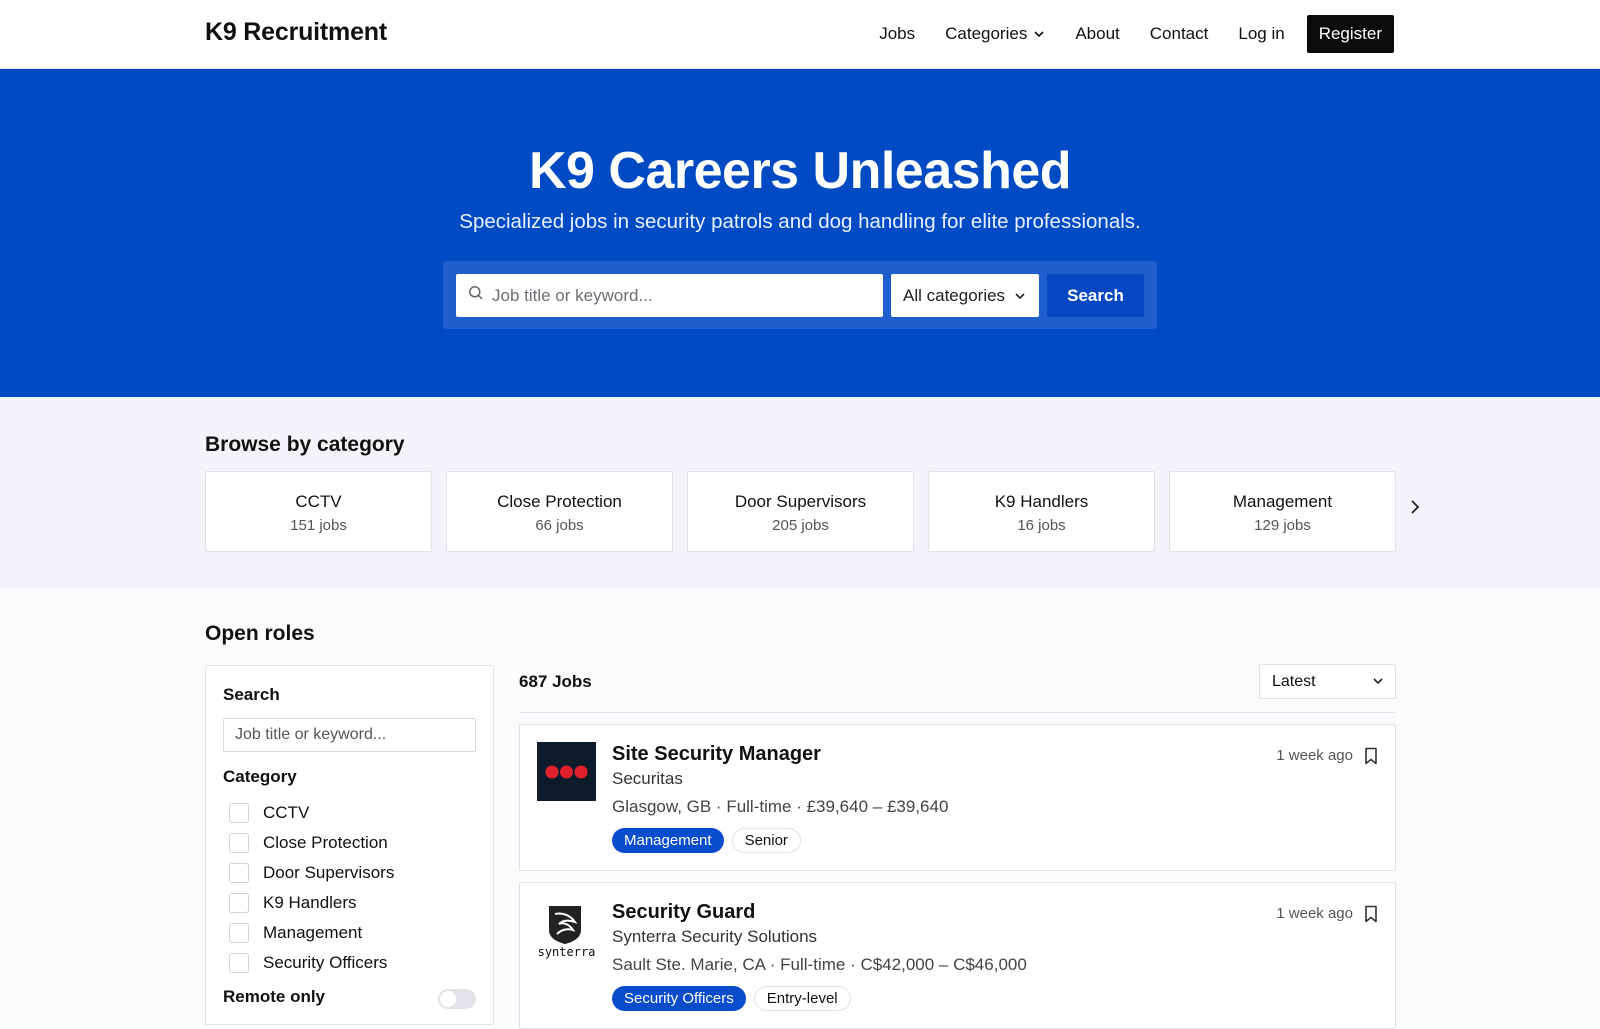  I want to click on filter-checkbox-management: Management, so click(295, 933).